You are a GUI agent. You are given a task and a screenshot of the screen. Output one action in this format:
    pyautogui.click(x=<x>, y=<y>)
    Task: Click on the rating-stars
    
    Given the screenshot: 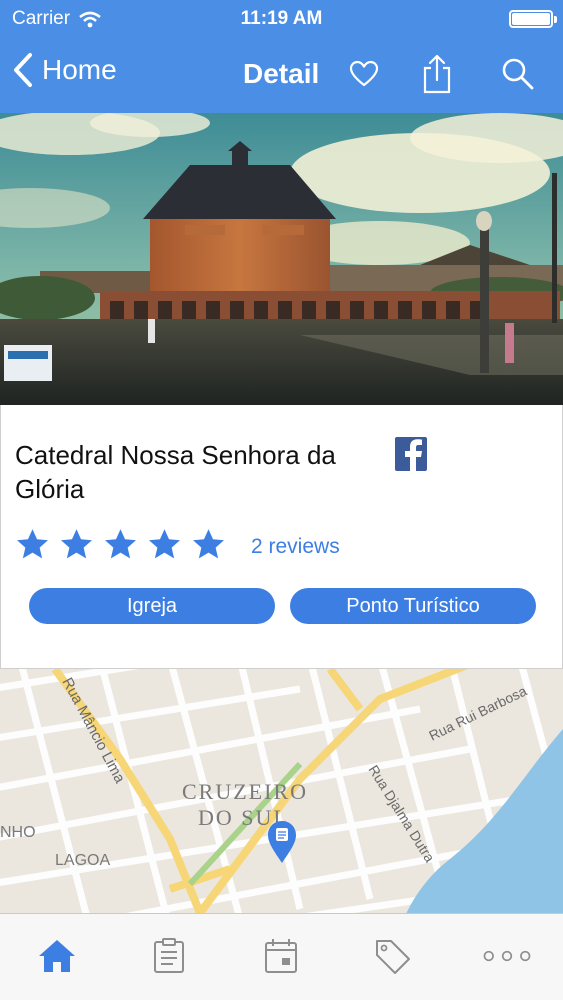 What is the action you would take?
    pyautogui.click(x=120, y=544)
    